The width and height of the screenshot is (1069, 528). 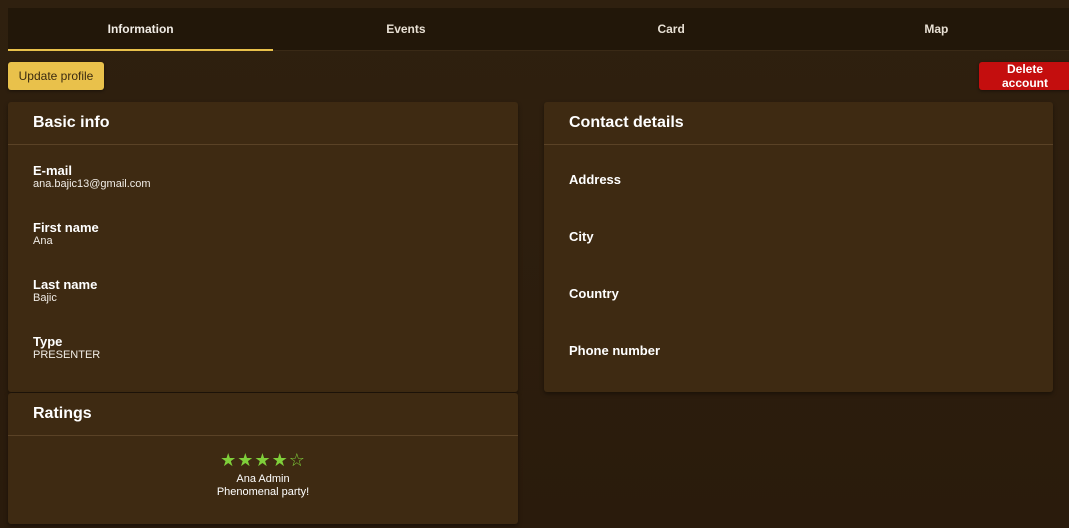 I want to click on first-name-value: Ana, so click(x=43, y=241).